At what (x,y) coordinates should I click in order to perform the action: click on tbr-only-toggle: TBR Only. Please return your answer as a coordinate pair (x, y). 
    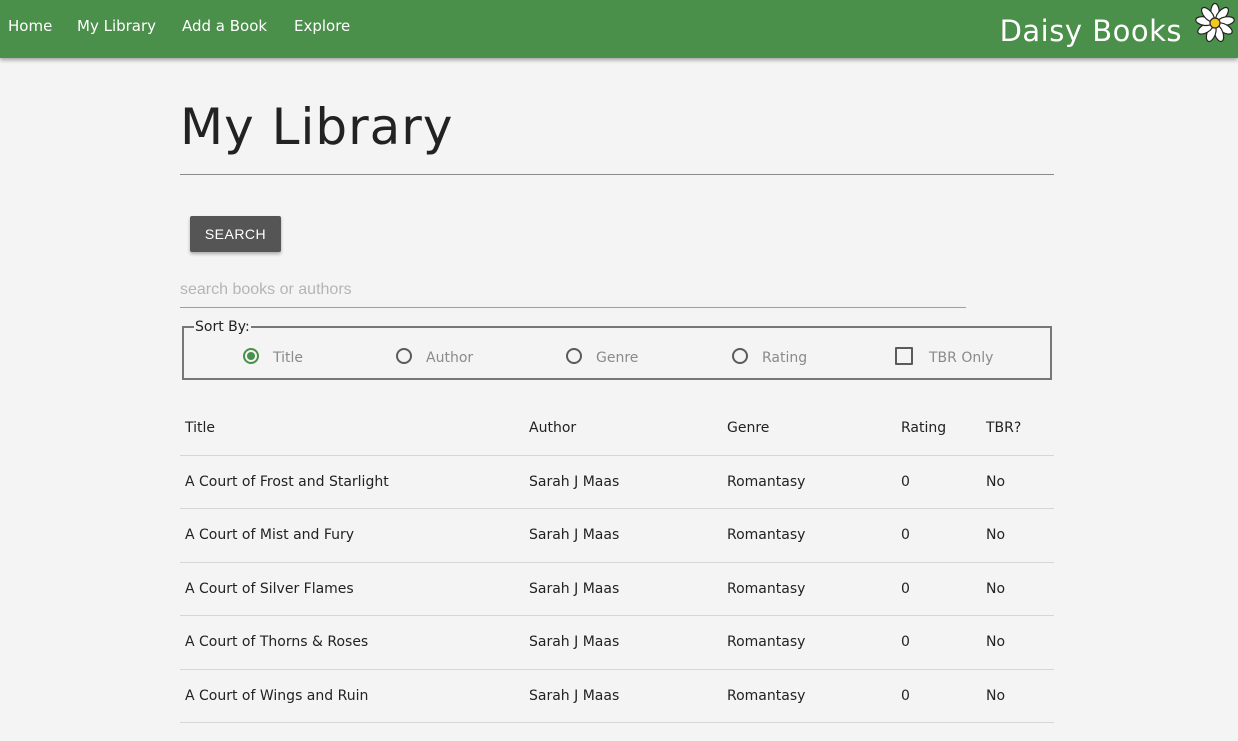
    Looking at the image, I should click on (944, 356).